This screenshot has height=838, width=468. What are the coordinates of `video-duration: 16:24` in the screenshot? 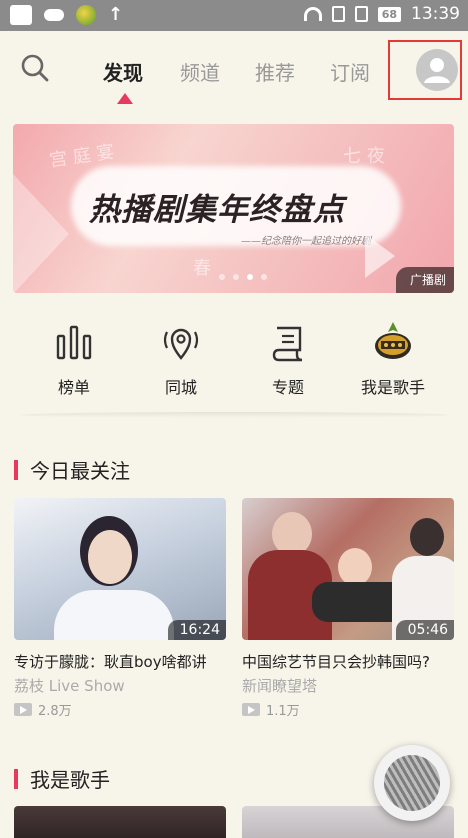 It's located at (196, 630).